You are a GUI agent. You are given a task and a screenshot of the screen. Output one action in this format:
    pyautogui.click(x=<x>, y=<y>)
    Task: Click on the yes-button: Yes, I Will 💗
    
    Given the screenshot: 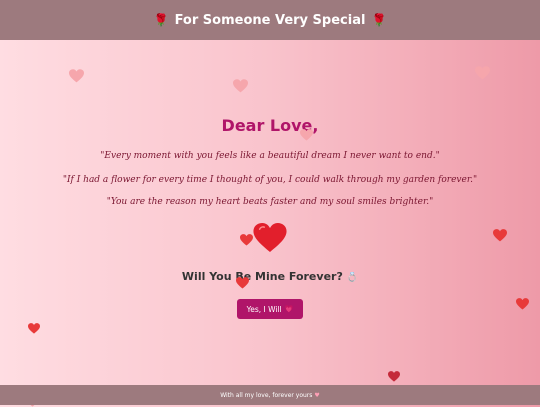 What is the action you would take?
    pyautogui.click(x=270, y=309)
    